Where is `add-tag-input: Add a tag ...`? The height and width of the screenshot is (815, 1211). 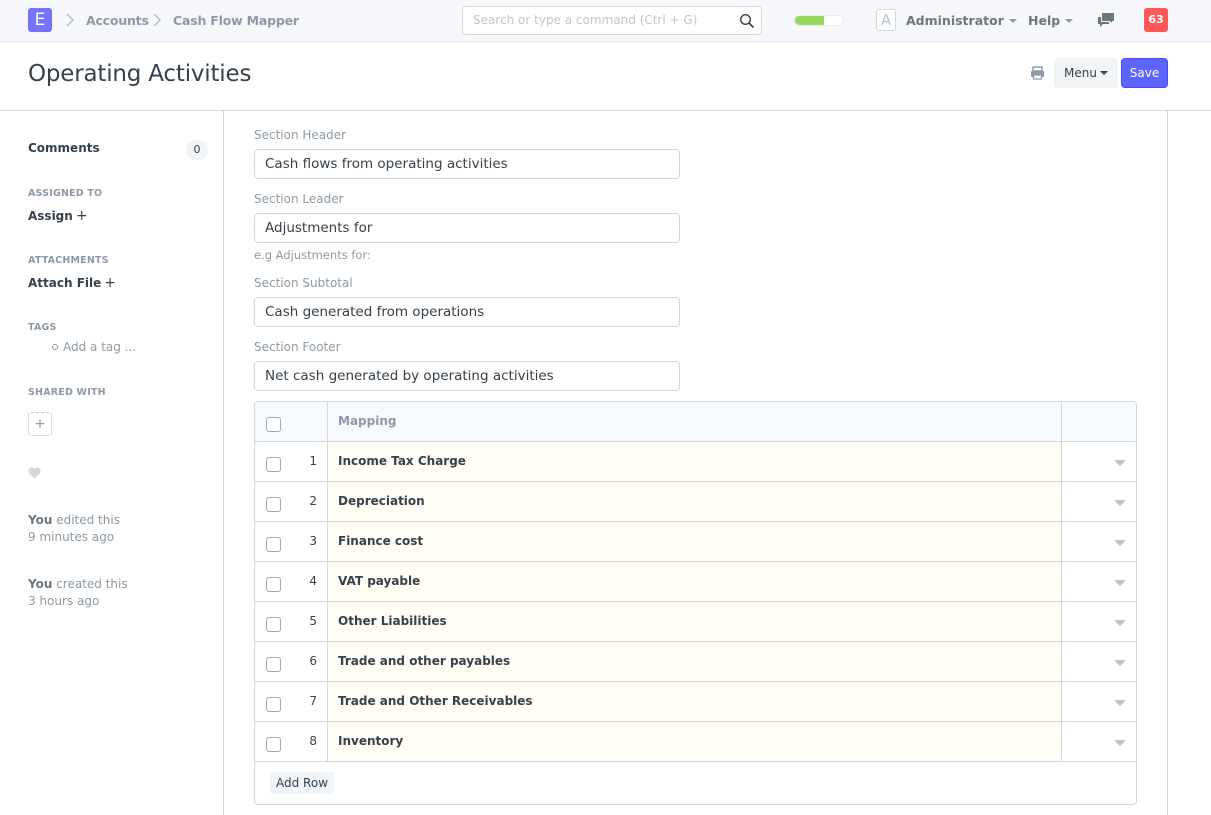 add-tag-input: Add a tag ... is located at coordinates (94, 347).